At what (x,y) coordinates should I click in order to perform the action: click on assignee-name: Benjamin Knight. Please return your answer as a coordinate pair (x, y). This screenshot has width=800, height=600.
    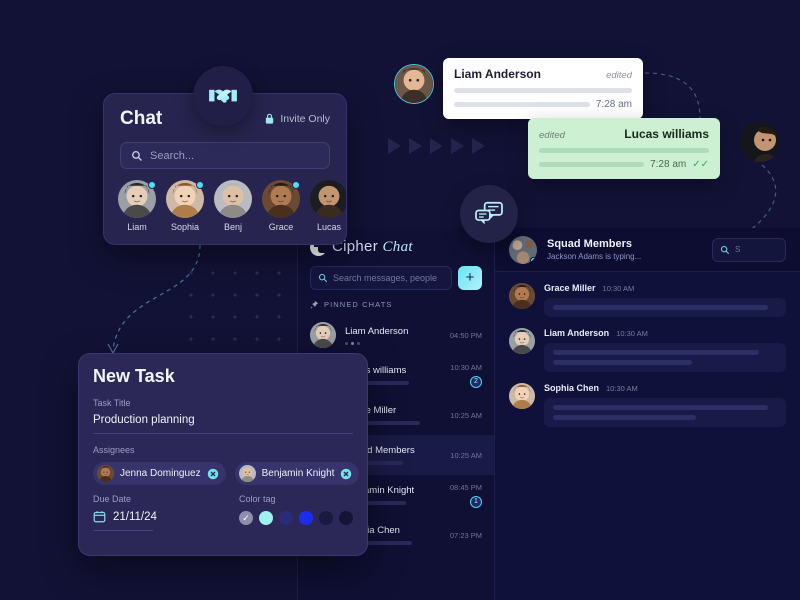
    Looking at the image, I should click on (298, 473).